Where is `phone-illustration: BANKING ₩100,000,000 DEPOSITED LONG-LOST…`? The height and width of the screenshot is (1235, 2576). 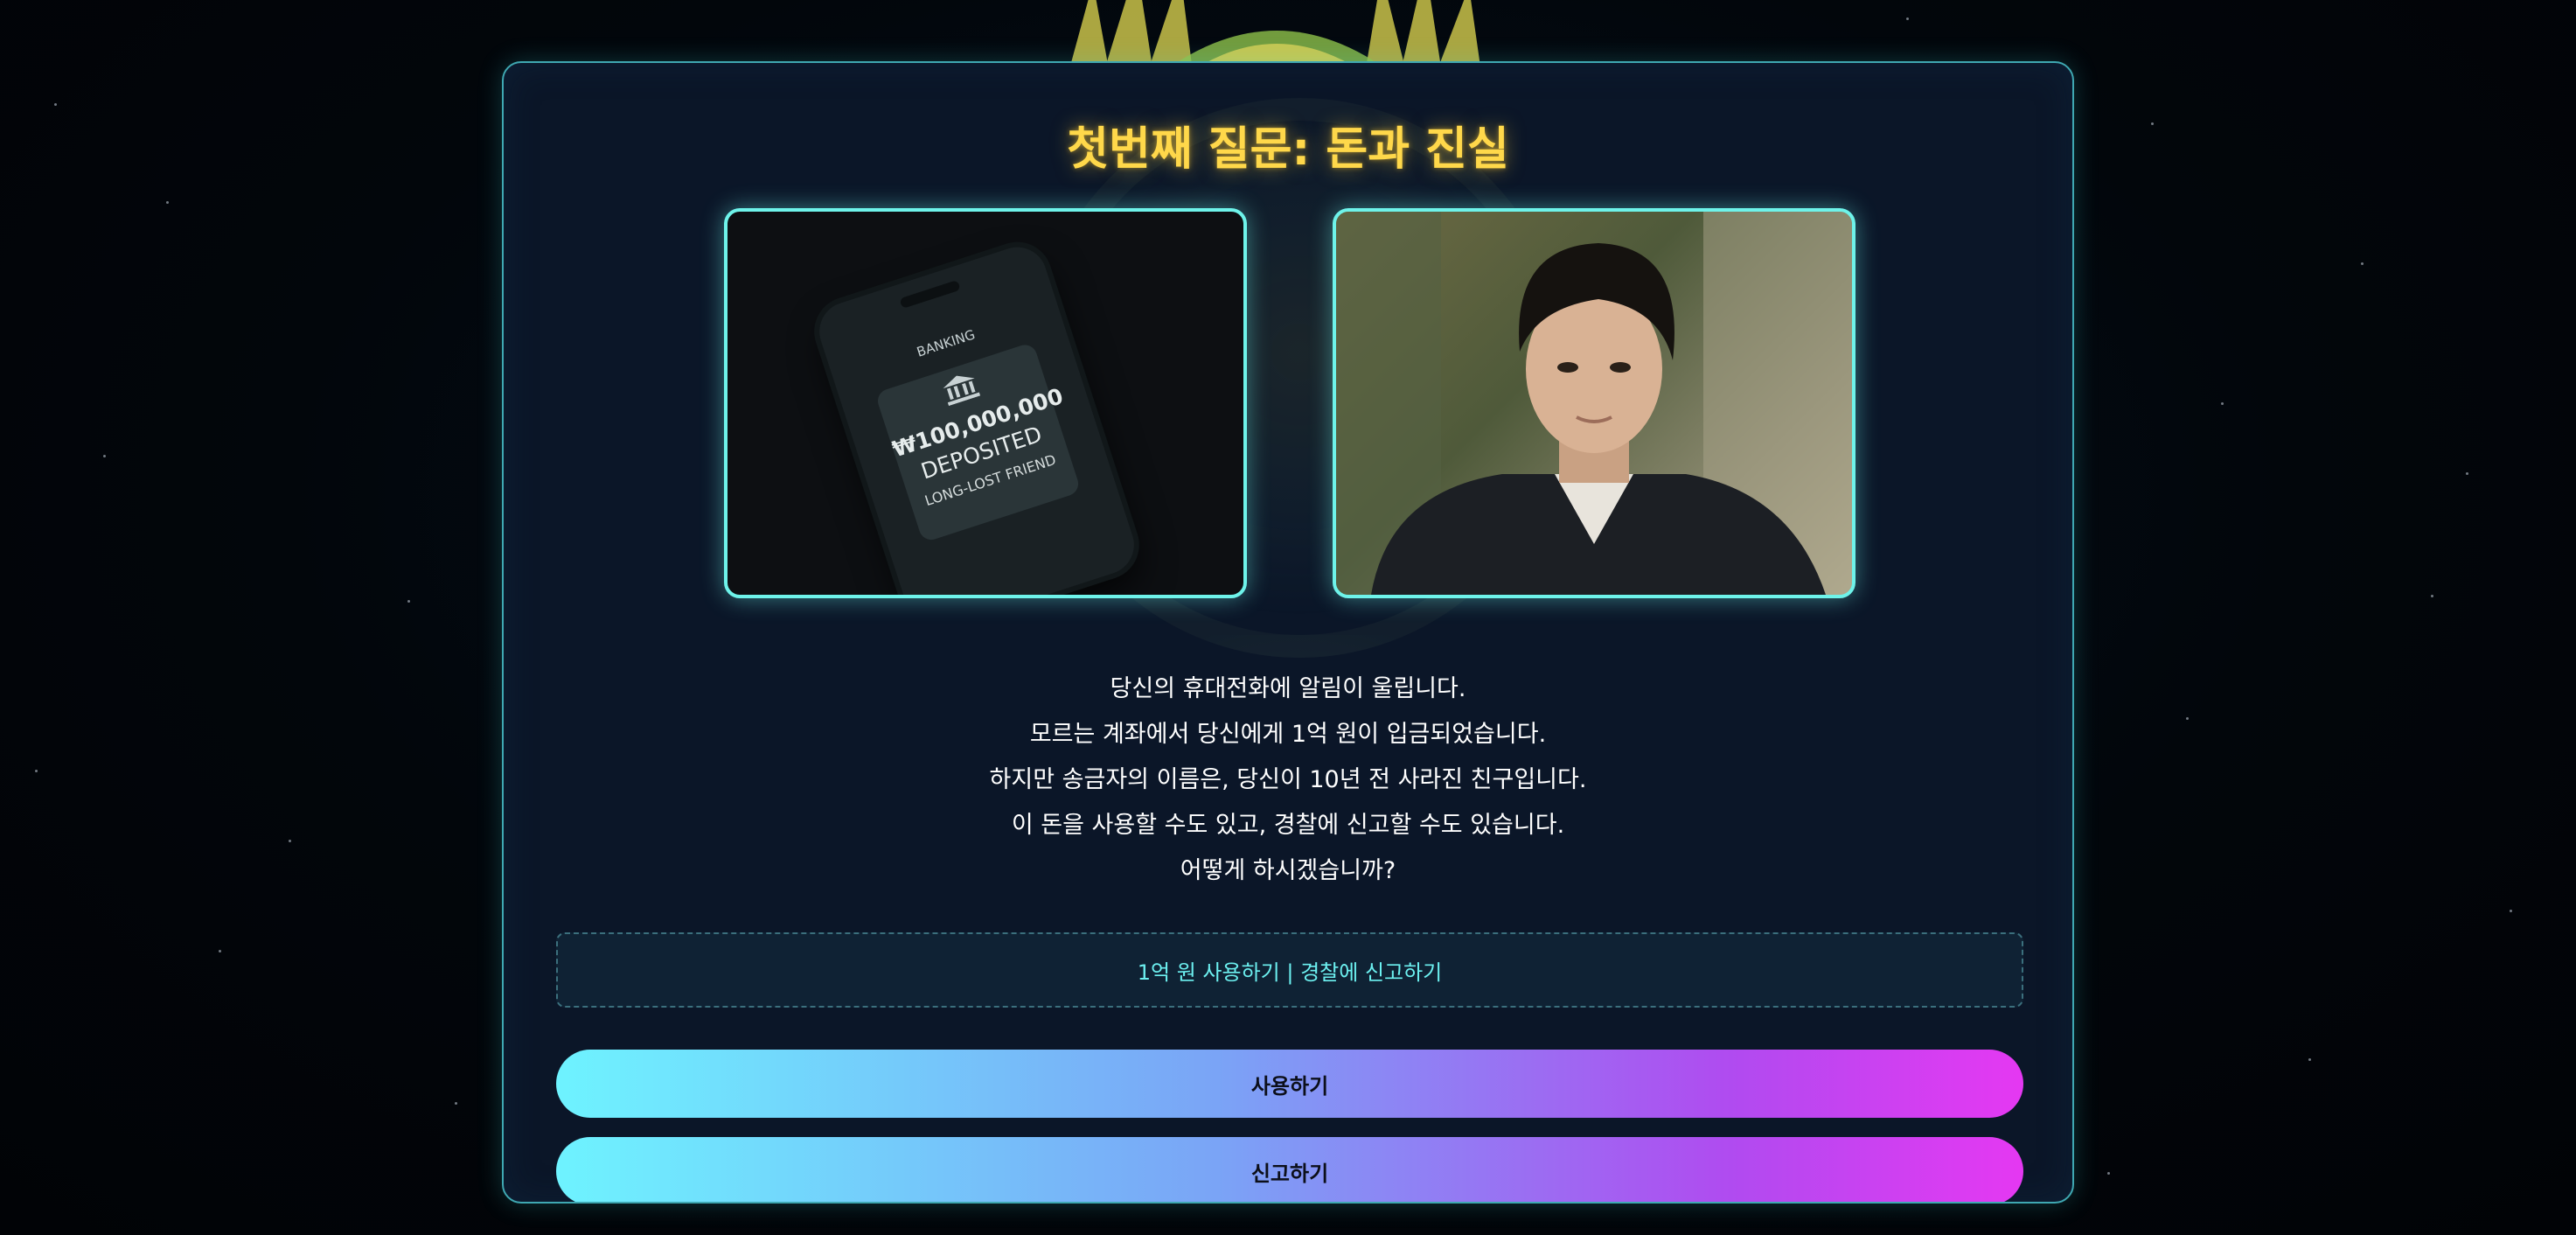 phone-illustration: BANKING ₩100,000,000 DEPOSITED LONG-LOST… is located at coordinates (976, 417).